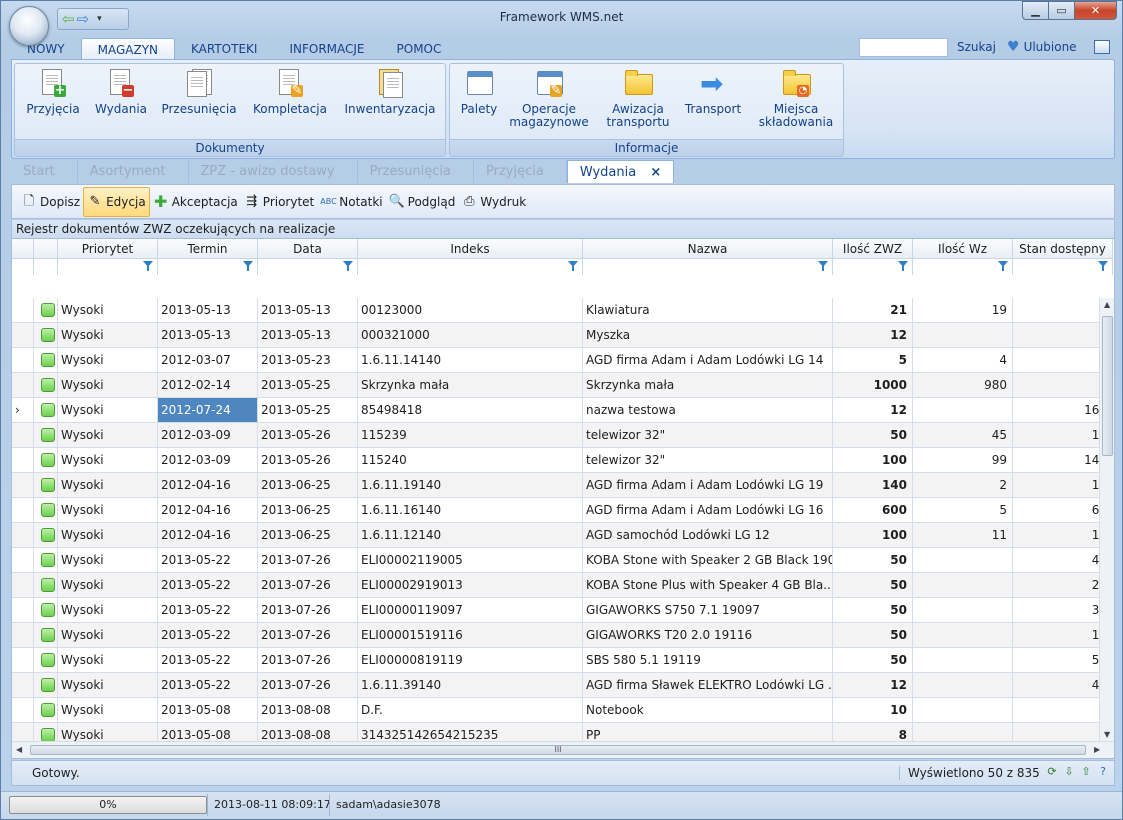  What do you see at coordinates (708, 660) in the screenshot?
I see `cell-nazwa: SBS 580 5.1 19119` at bounding box center [708, 660].